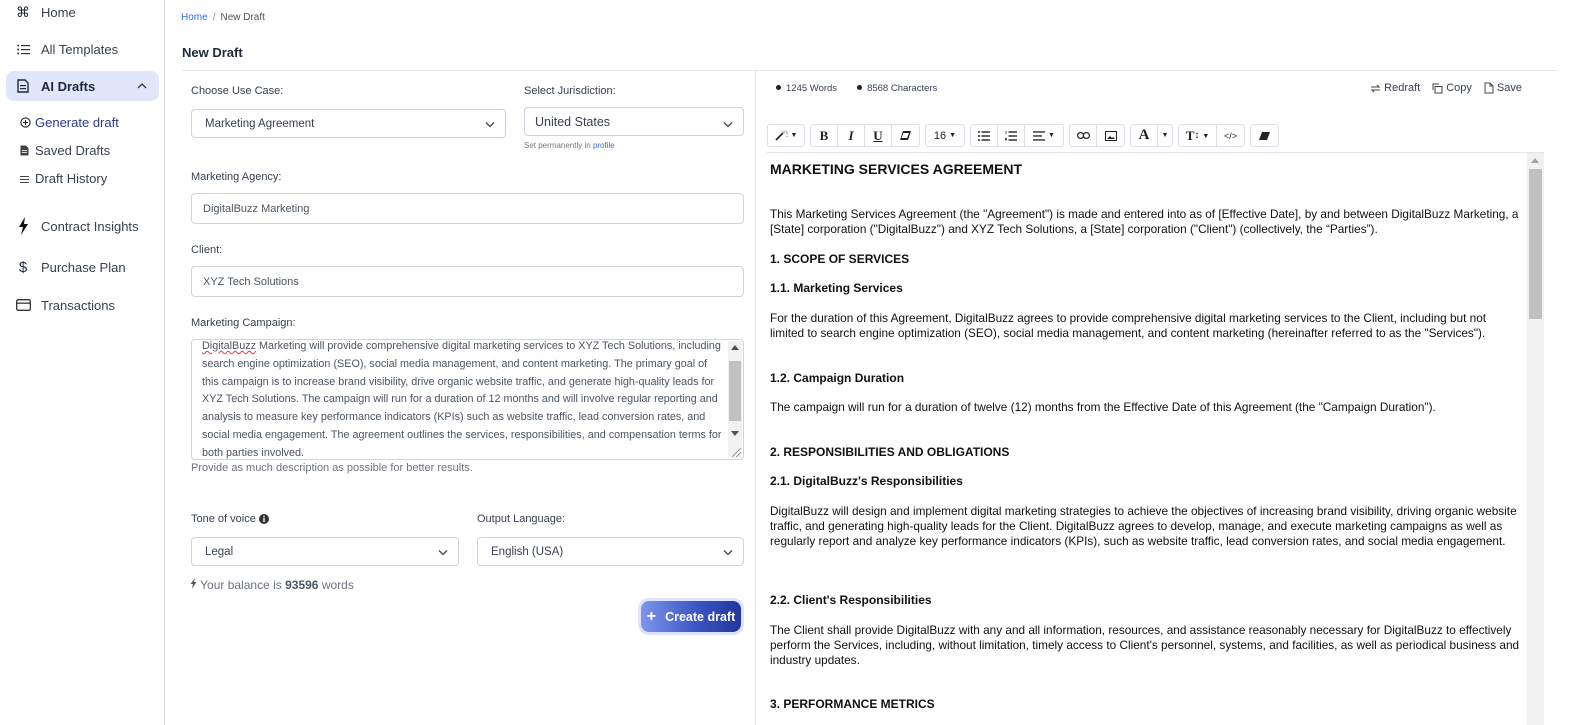  I want to click on copy-button: Copy, so click(1452, 88).